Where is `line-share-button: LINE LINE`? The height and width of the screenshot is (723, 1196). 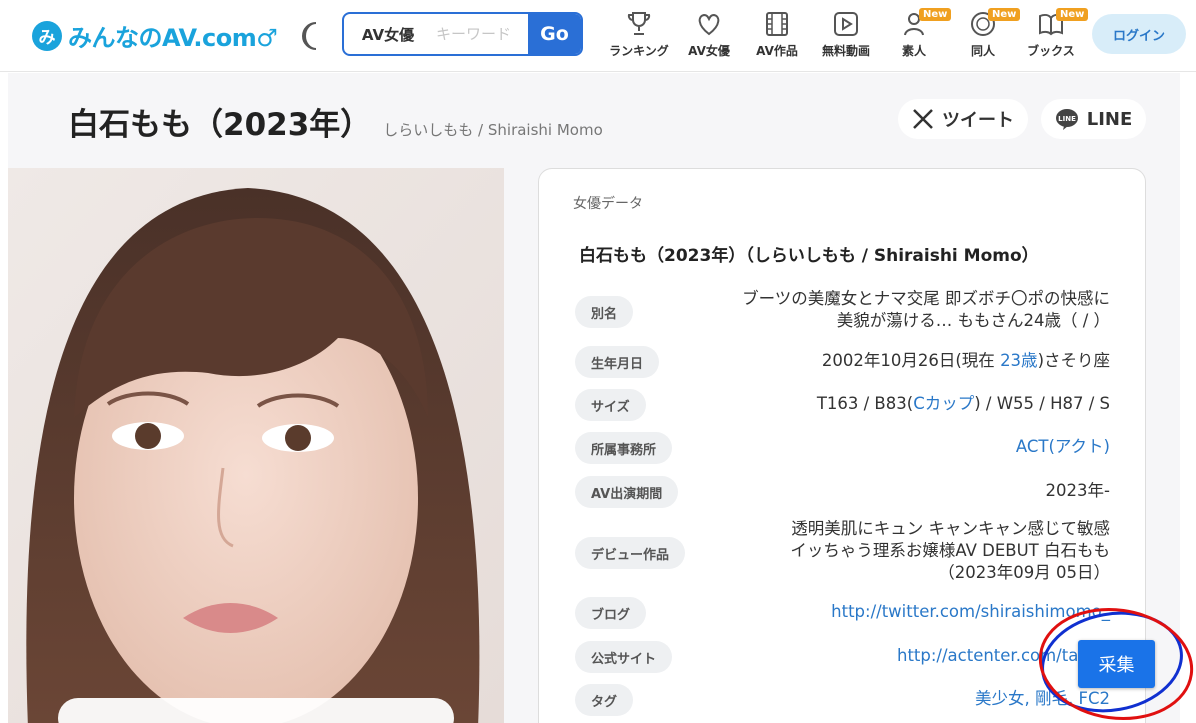 line-share-button: LINE LINE is located at coordinates (1093, 119).